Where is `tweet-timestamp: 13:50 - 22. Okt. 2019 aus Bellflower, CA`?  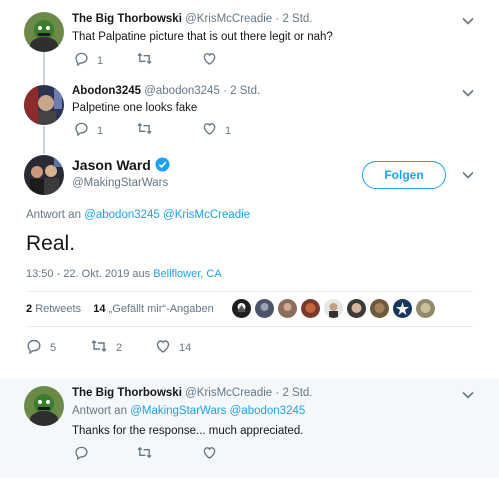
tweet-timestamp: 13:50 - 22. Okt. 2019 aus Bellflower, CA is located at coordinates (124, 274).